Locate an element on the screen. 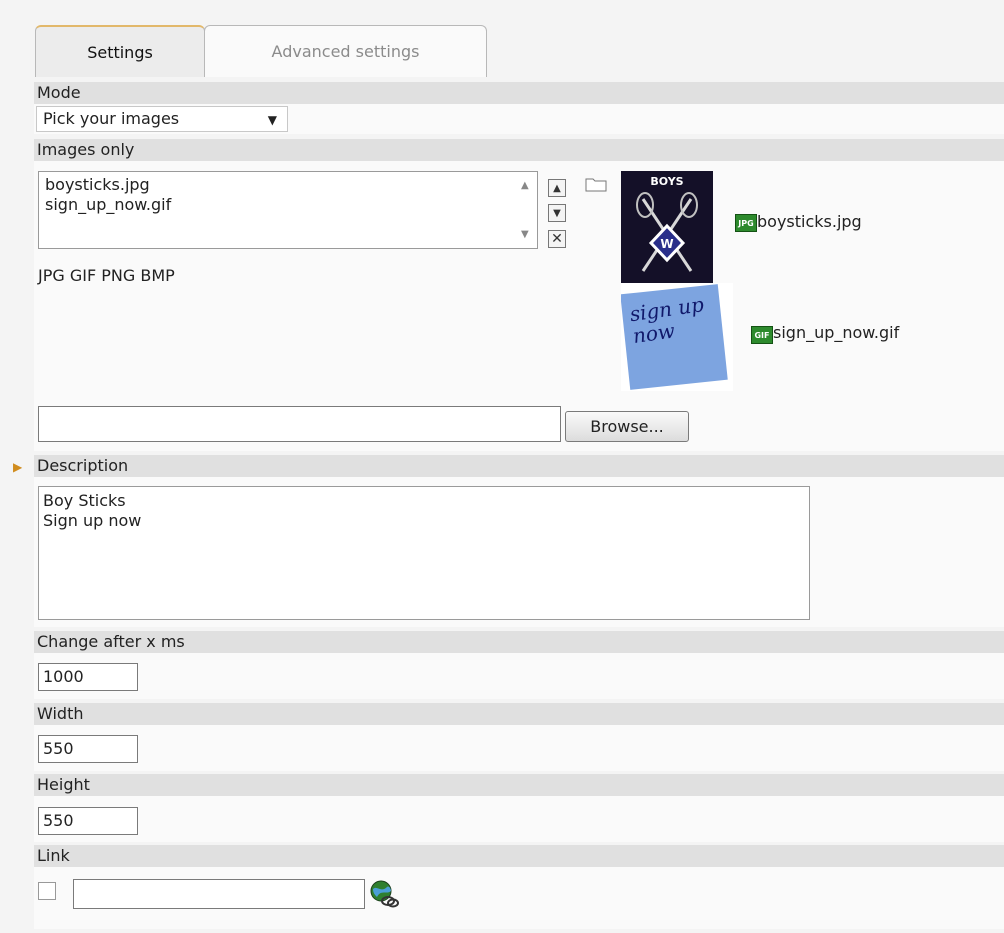 This screenshot has height=933, width=1004. move-up-button: ▲ is located at coordinates (557, 188).